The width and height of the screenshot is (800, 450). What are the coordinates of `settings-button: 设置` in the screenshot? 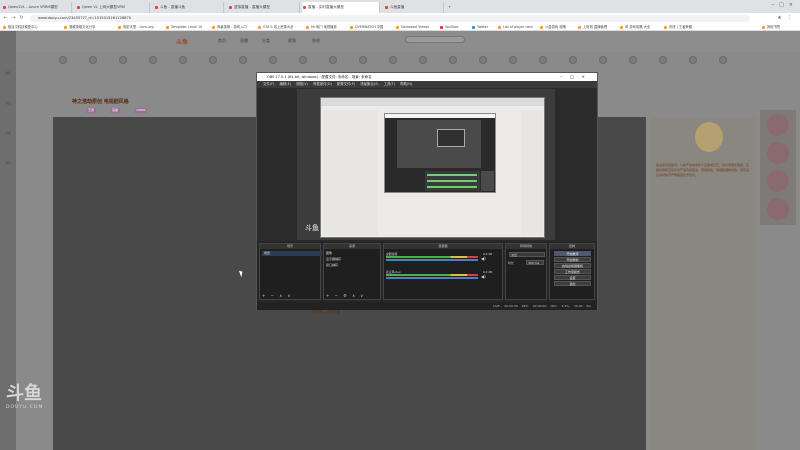 It's located at (572, 277).